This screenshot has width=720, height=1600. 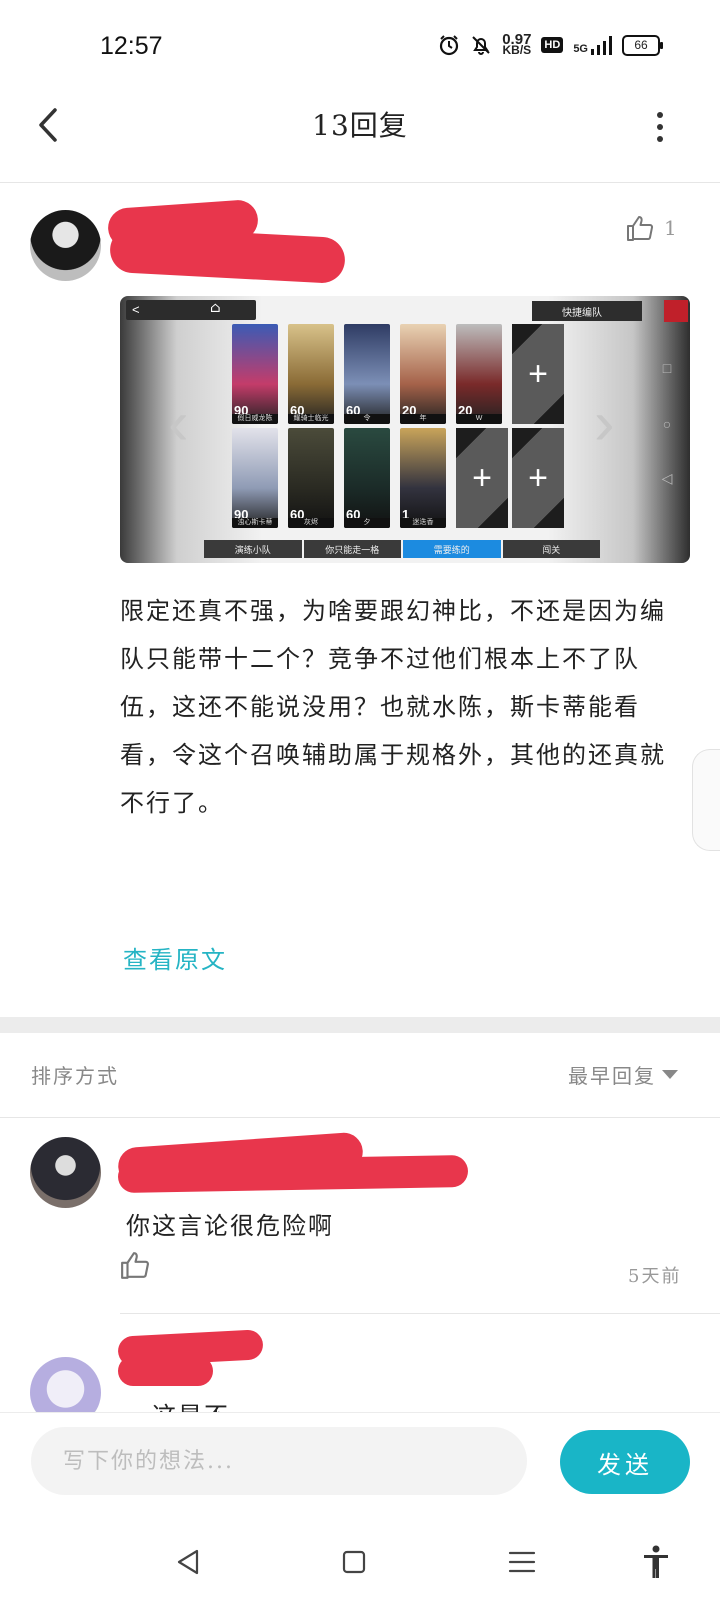 What do you see at coordinates (551, 549) in the screenshot?
I see `game-tab: 闯关` at bounding box center [551, 549].